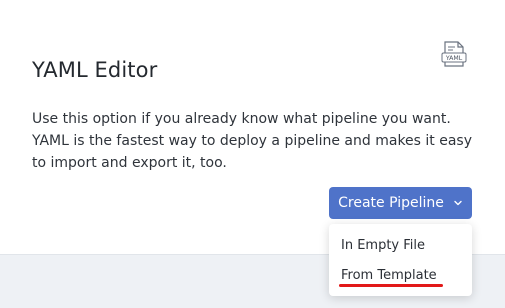 This screenshot has width=505, height=308. Describe the element at coordinates (458, 203) in the screenshot. I see `chevron-down-icon` at that location.